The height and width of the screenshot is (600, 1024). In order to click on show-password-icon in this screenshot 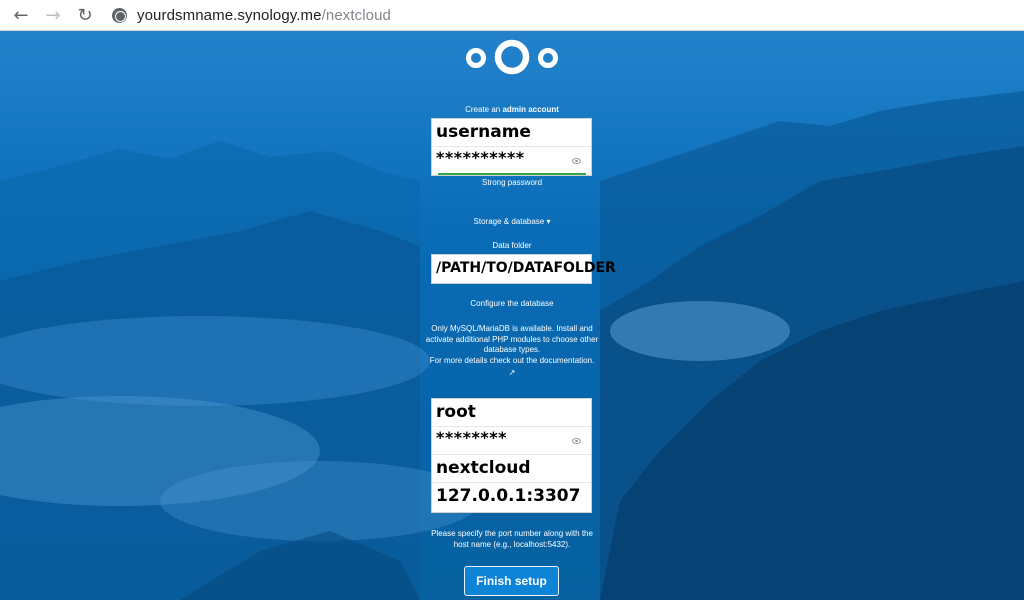, I will do `click(576, 161)`.